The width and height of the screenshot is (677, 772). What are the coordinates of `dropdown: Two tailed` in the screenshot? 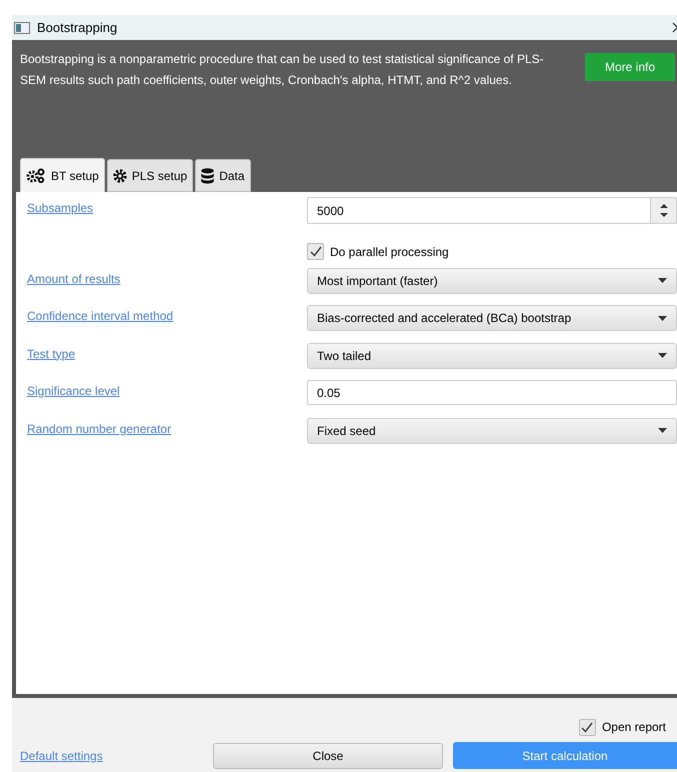 It's located at (492, 355).